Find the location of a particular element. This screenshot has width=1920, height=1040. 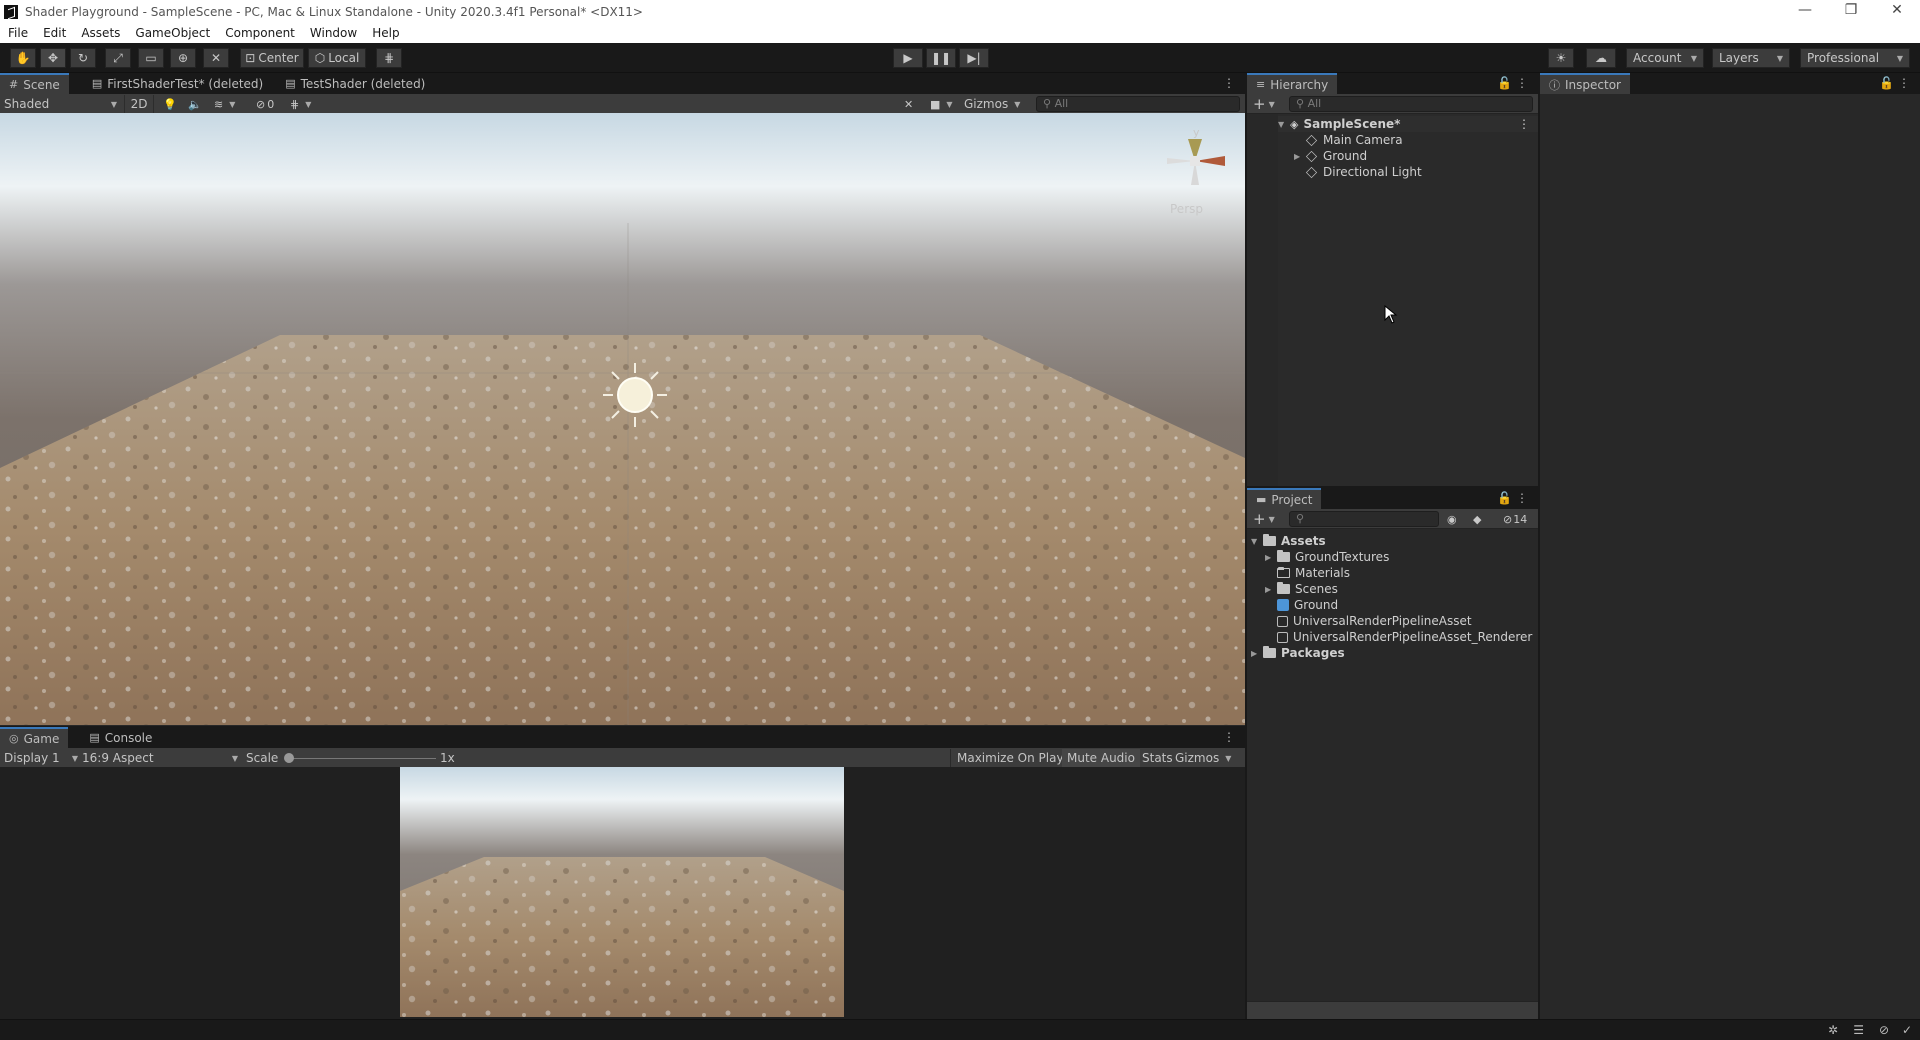

tab-inspector: ⓘ Inspector is located at coordinates (1585, 83).